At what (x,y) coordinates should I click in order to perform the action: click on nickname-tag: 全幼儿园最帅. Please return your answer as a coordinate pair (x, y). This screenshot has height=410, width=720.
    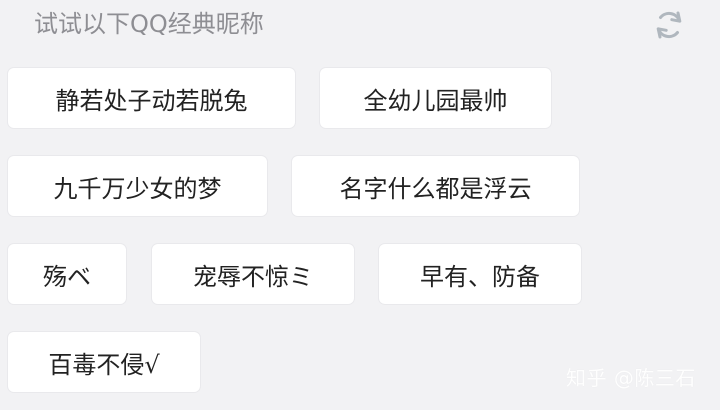
    Looking at the image, I should click on (435, 98).